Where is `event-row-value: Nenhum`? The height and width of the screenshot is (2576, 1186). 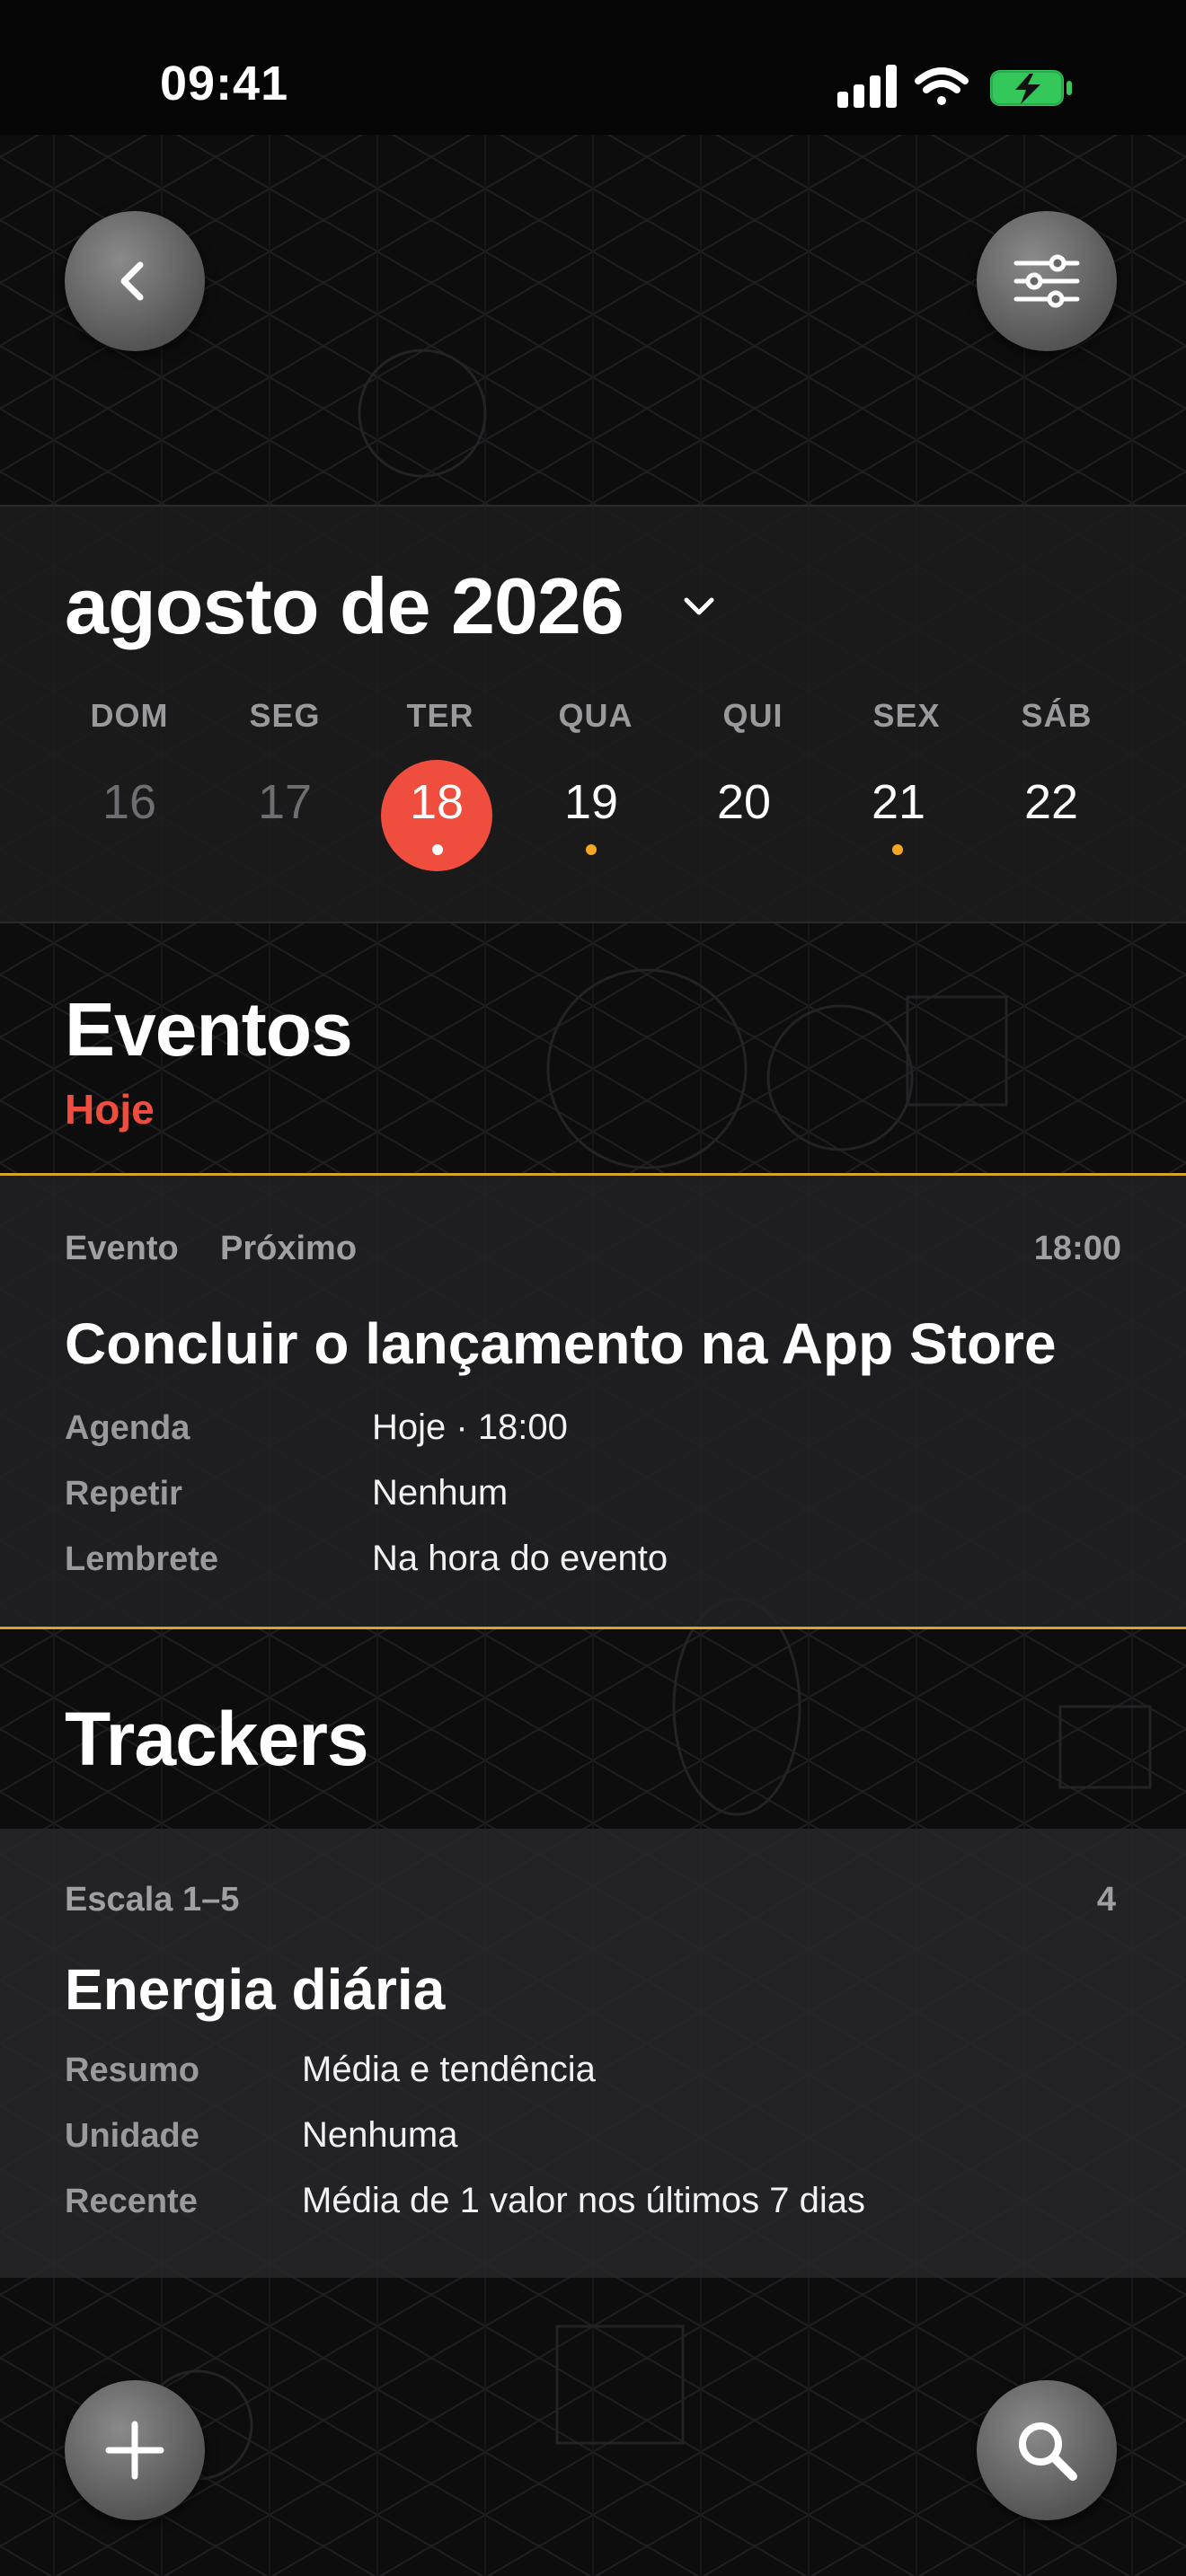 event-row-value: Nenhum is located at coordinates (440, 1493).